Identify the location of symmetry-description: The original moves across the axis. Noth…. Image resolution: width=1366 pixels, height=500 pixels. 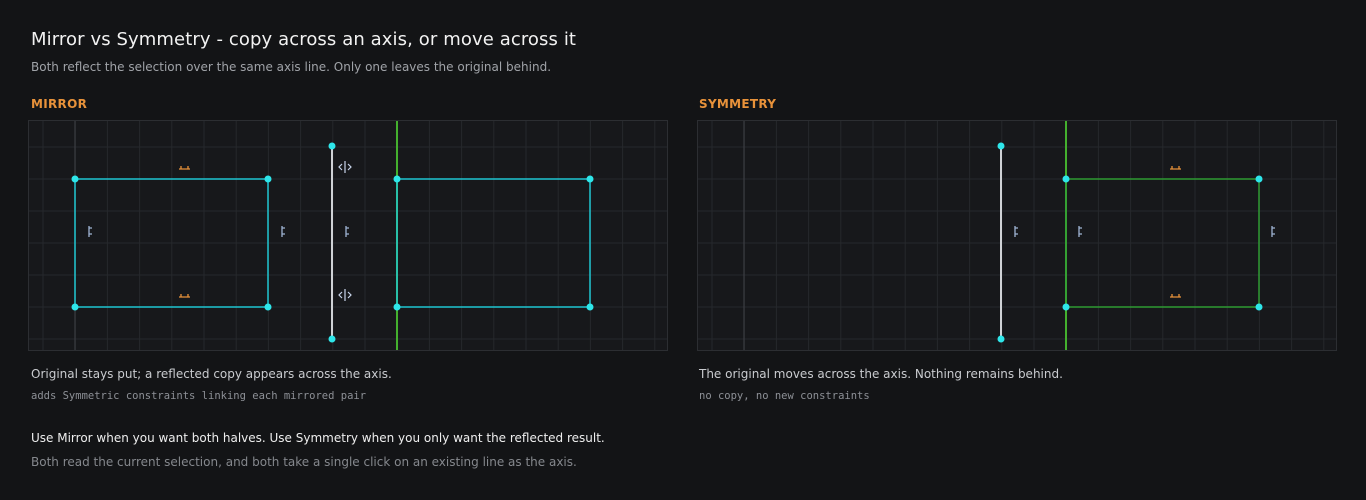
(881, 374).